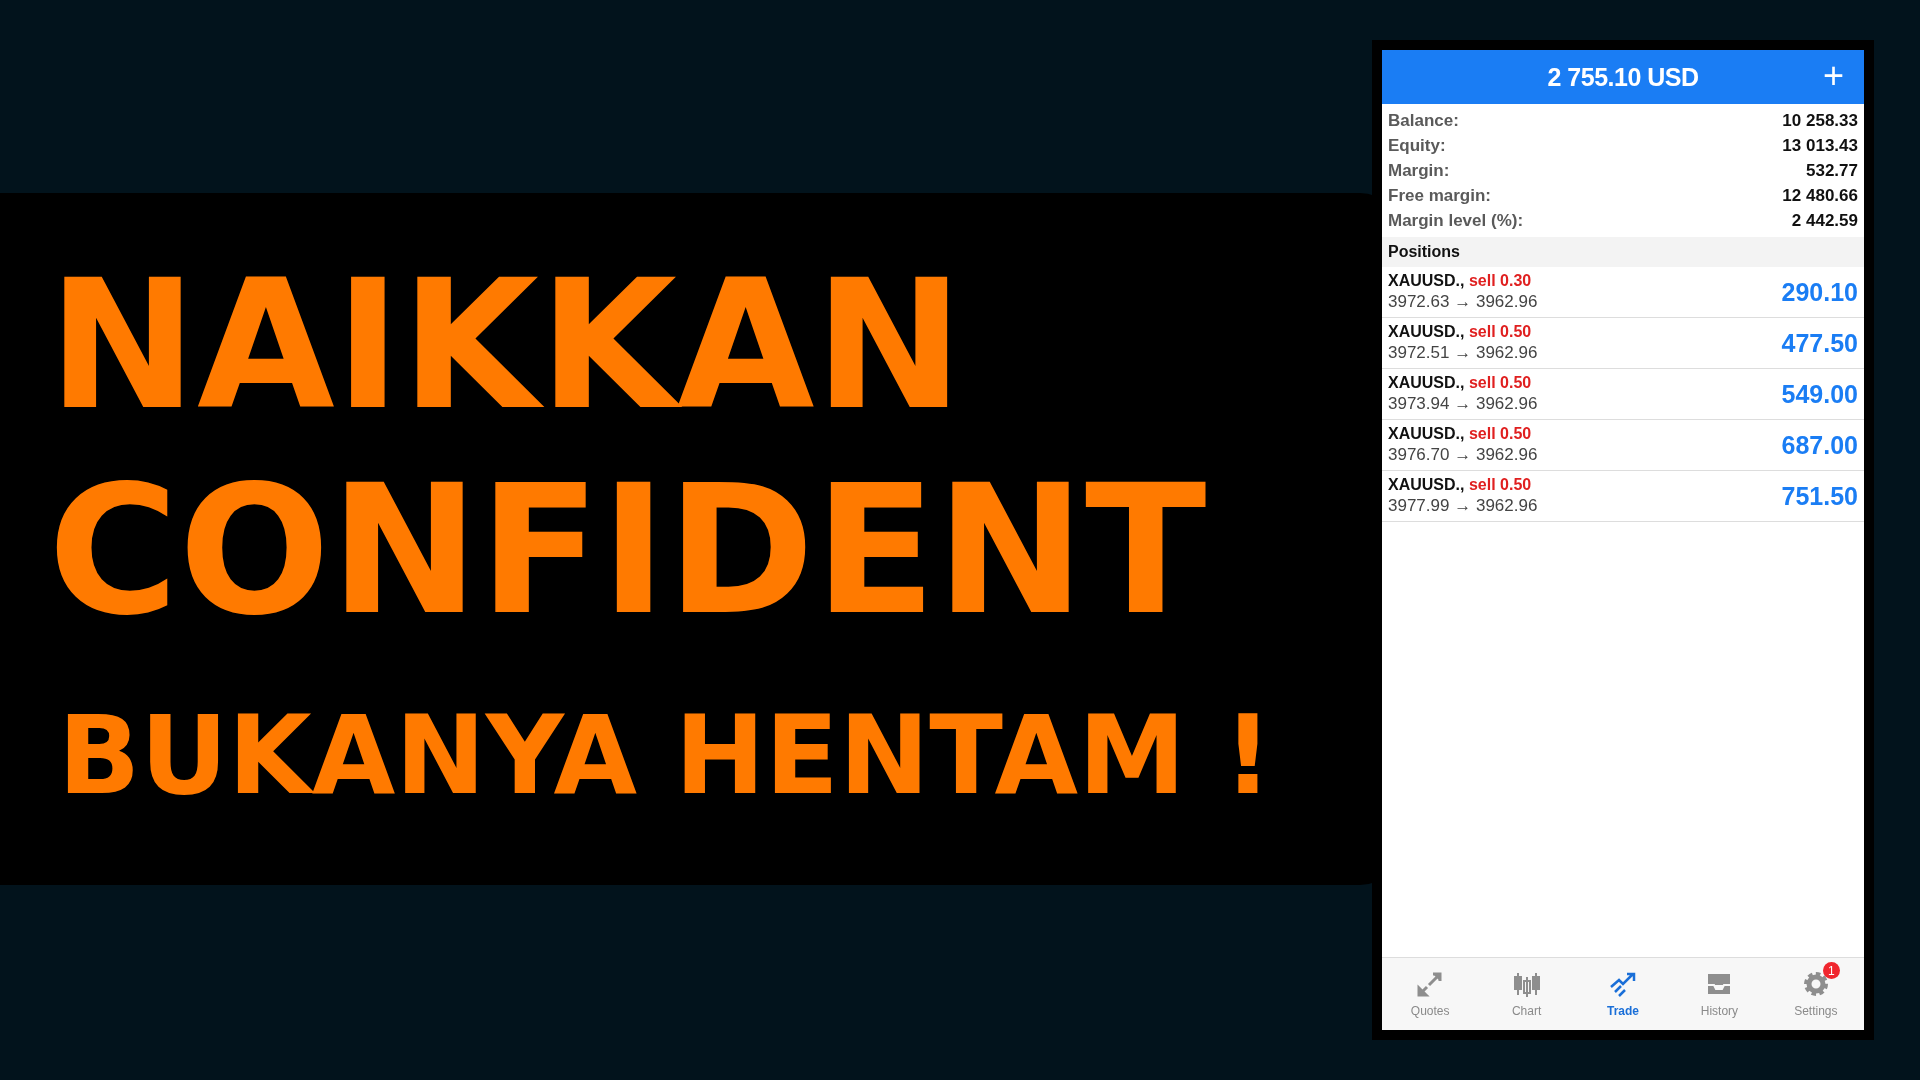 The image size is (1920, 1080). Describe the element at coordinates (1819, 496) in the screenshot. I see `profit-value: 751.50` at that location.